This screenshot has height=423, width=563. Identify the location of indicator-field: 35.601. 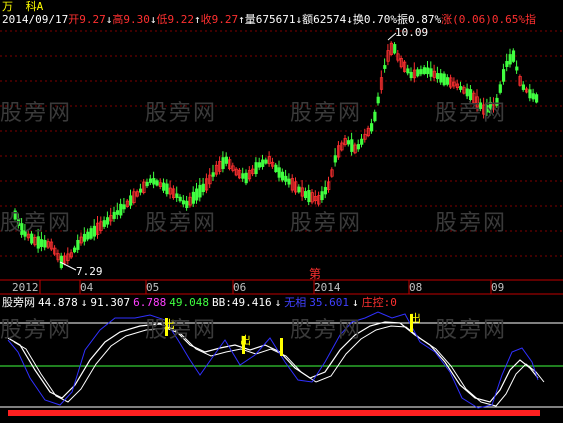
(329, 302).